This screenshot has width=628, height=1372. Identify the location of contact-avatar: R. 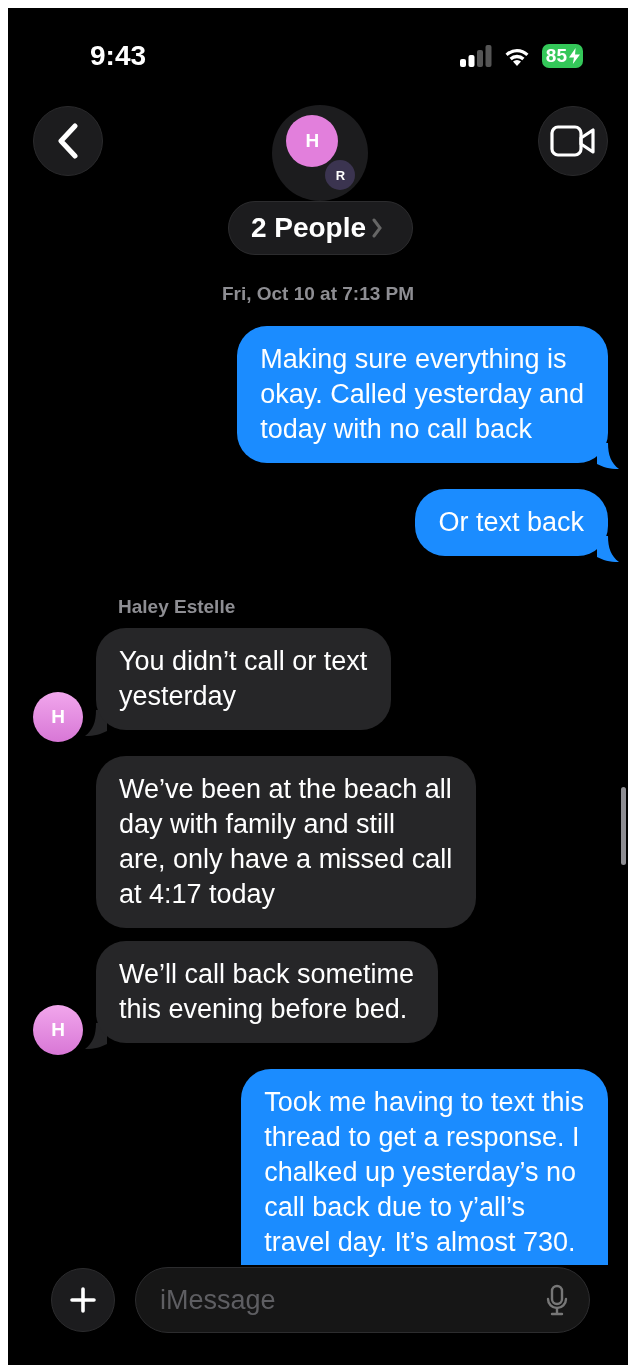
(340, 175).